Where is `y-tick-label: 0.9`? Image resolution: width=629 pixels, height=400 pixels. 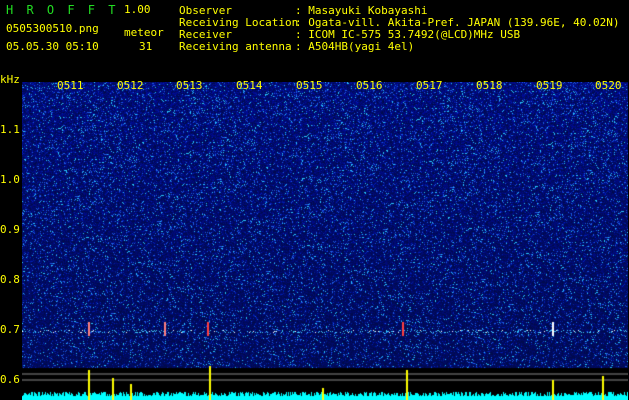
y-tick-label: 0.9 is located at coordinates (10, 229).